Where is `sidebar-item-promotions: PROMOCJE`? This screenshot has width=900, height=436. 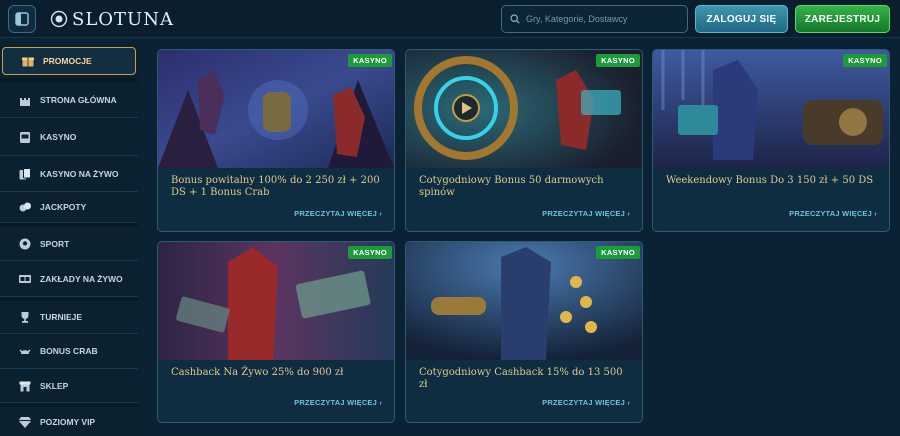 sidebar-item-promotions: PROMOCJE is located at coordinates (69, 61).